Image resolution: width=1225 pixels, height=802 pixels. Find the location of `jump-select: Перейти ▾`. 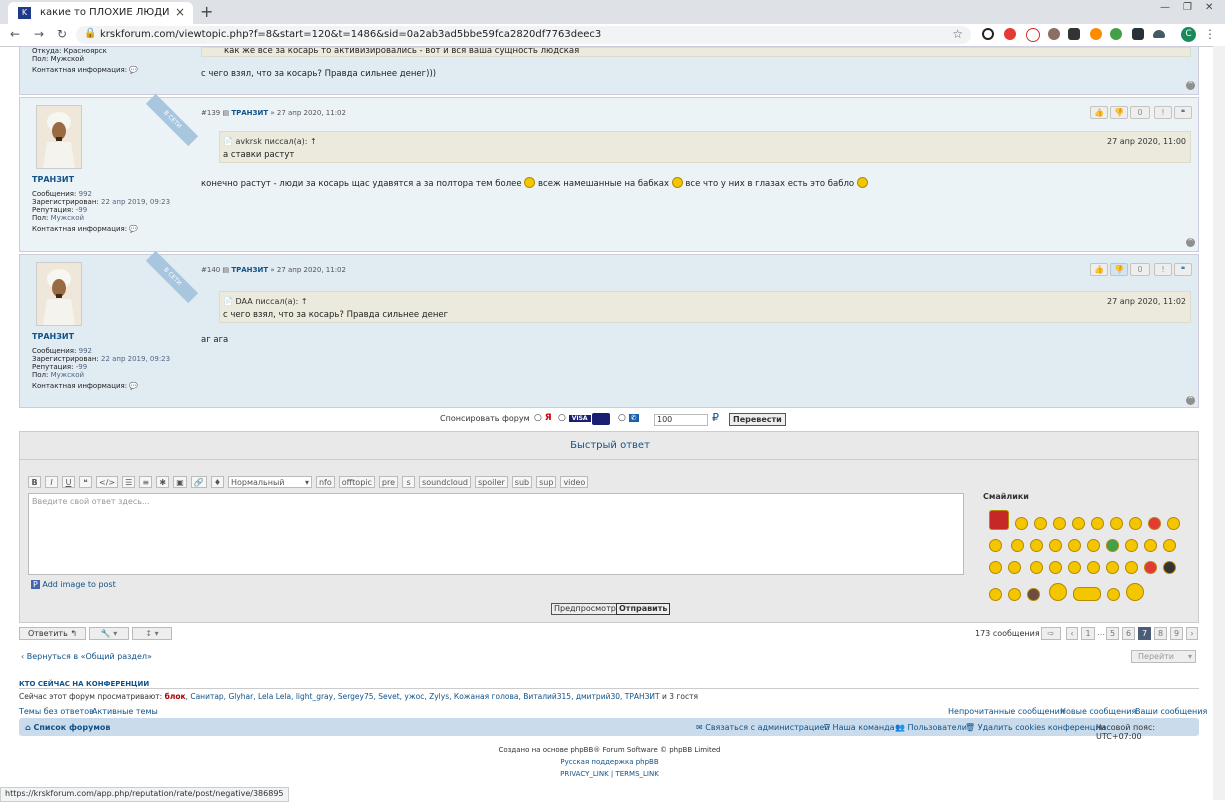

jump-select: Перейти ▾ is located at coordinates (1163, 656).